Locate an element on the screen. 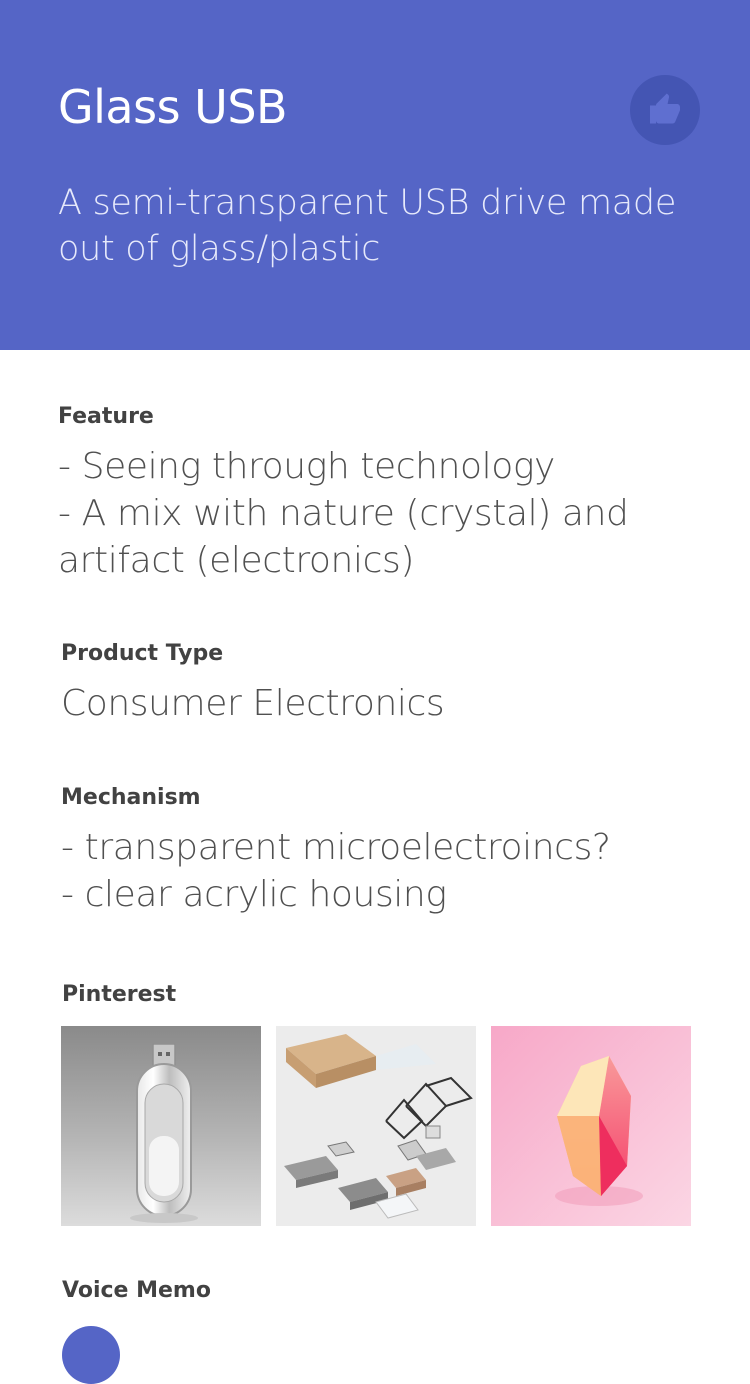 This screenshot has width=750, height=1384. page-title: Glass USB is located at coordinates (173, 107).